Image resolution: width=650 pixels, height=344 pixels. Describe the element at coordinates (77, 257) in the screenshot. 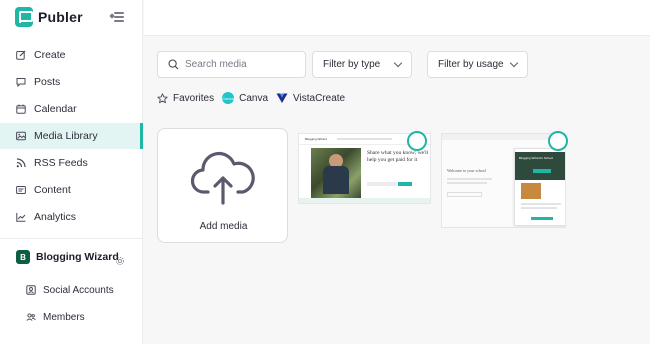

I see `workspace-name: Blogging Wizard` at that location.